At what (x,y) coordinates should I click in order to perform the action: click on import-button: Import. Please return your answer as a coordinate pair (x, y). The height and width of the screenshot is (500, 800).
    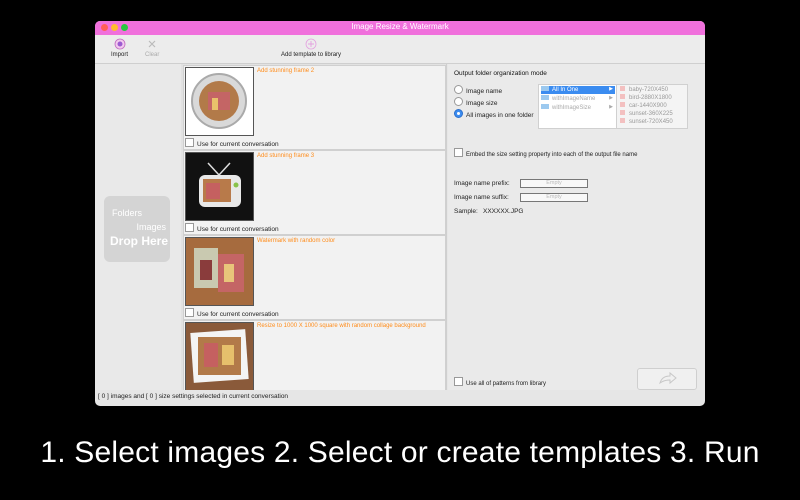
    Looking at the image, I should click on (119, 48).